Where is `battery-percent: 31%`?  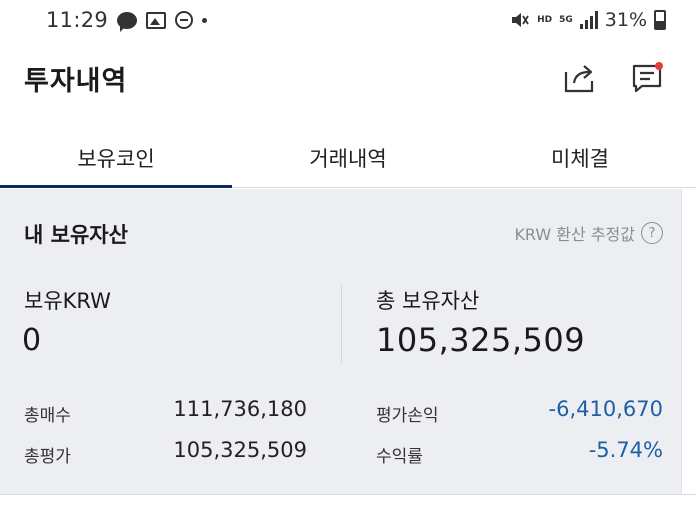
battery-percent: 31% is located at coordinates (625, 20).